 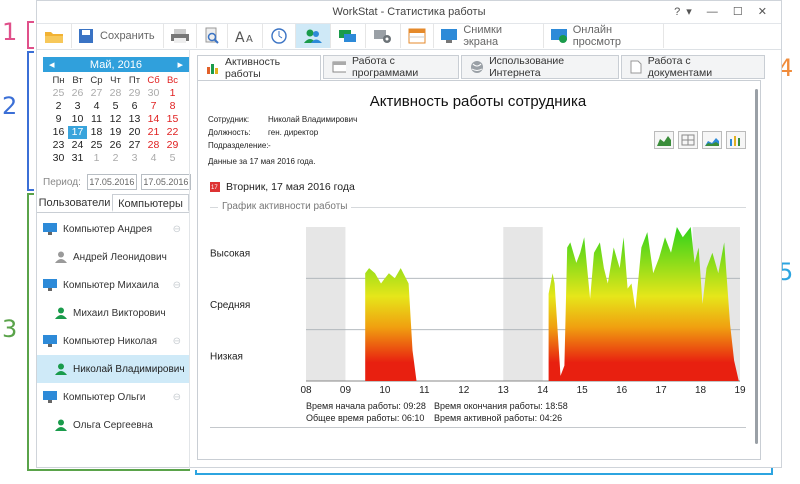 I want to click on calendar-day: 19, so click(x=115, y=132).